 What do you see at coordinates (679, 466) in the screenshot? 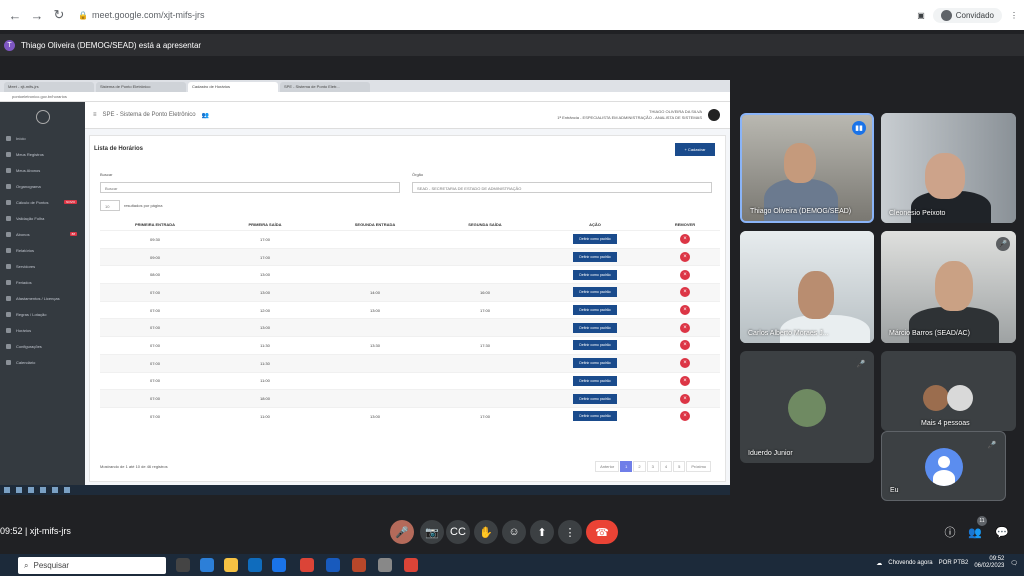
I see `page-link: 5` at bounding box center [679, 466].